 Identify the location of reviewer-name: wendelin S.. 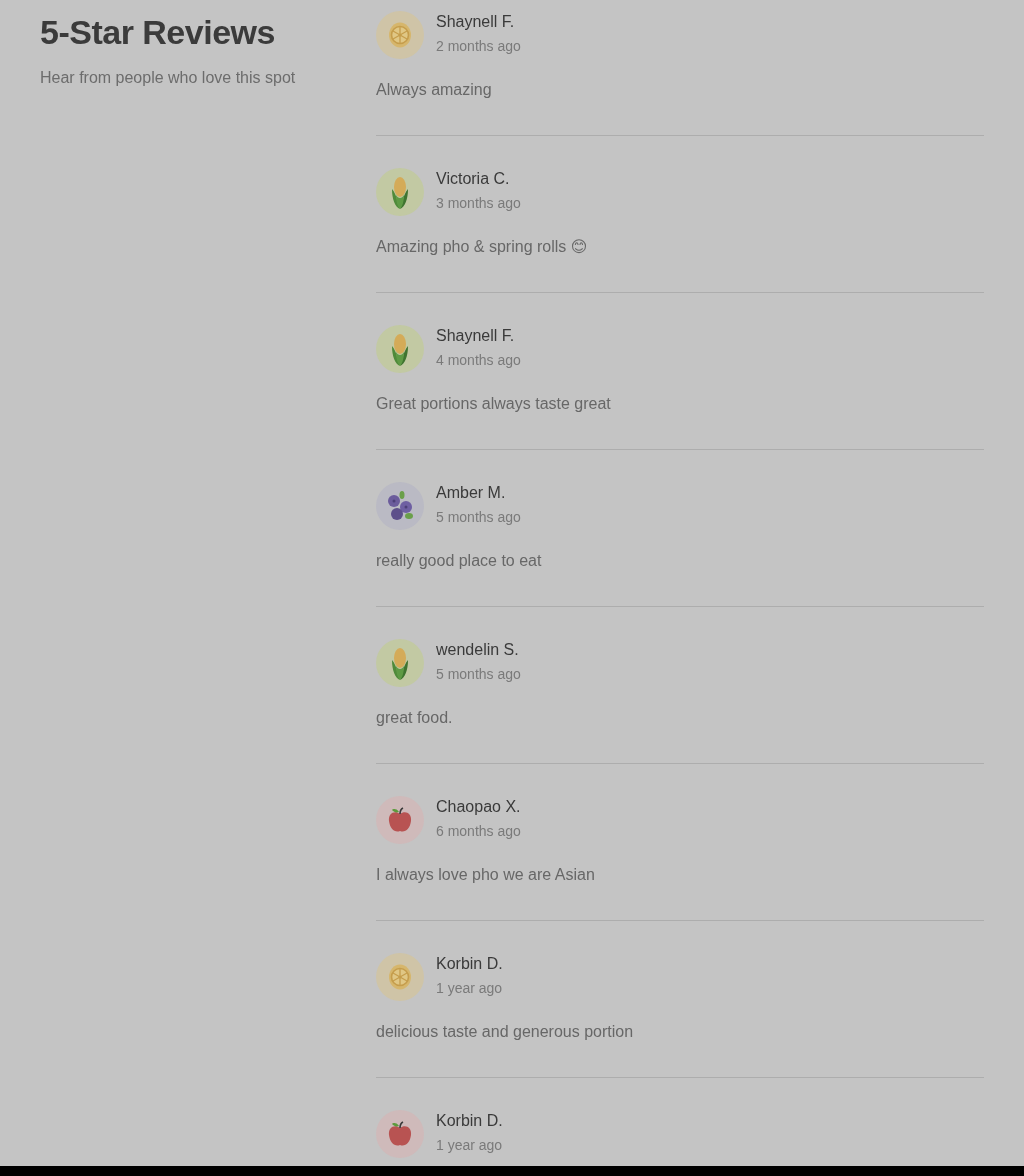
(477, 650).